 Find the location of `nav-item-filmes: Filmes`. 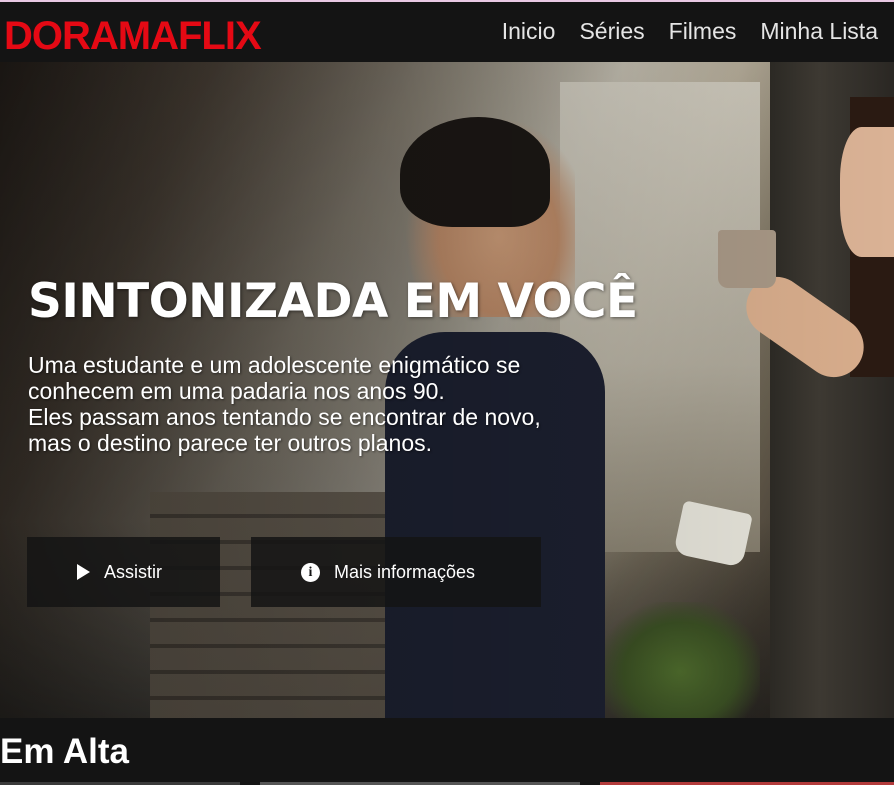

nav-item-filmes: Filmes is located at coordinates (703, 31).